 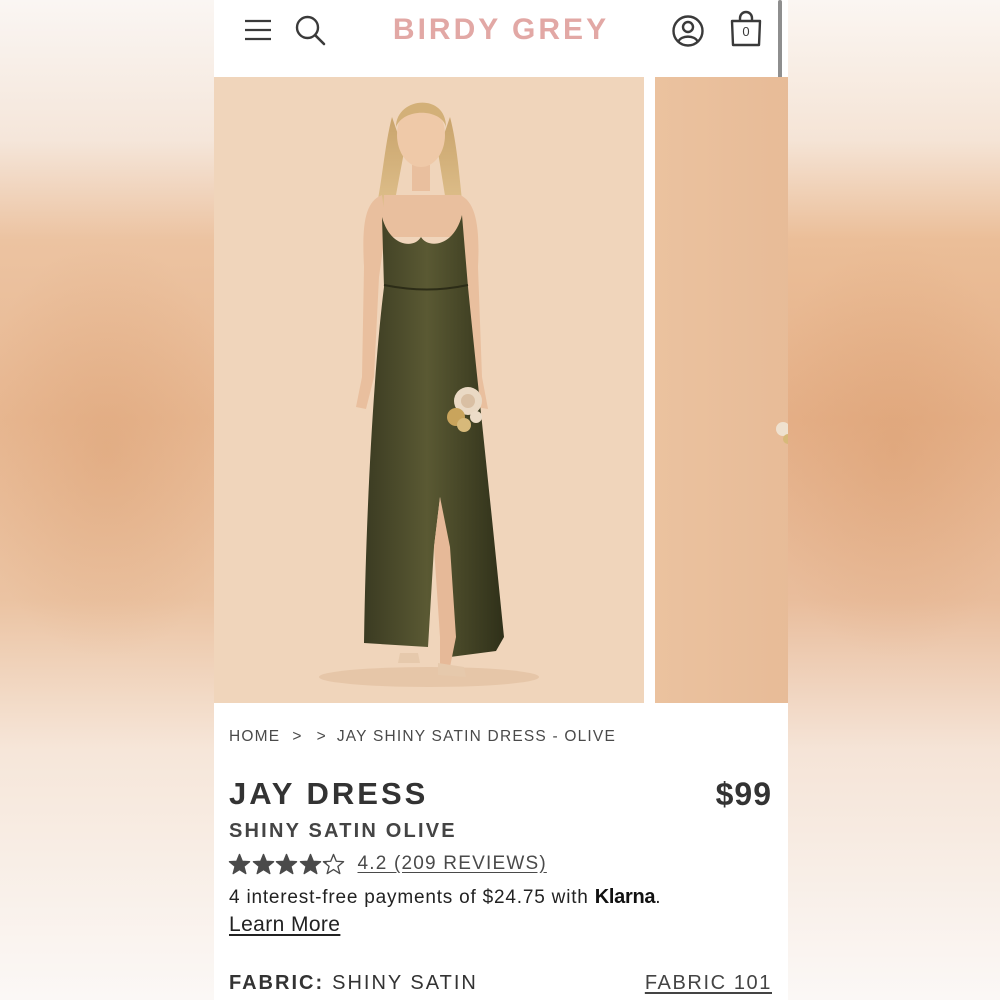 I want to click on klarna-logo: Klarna, so click(x=625, y=897).